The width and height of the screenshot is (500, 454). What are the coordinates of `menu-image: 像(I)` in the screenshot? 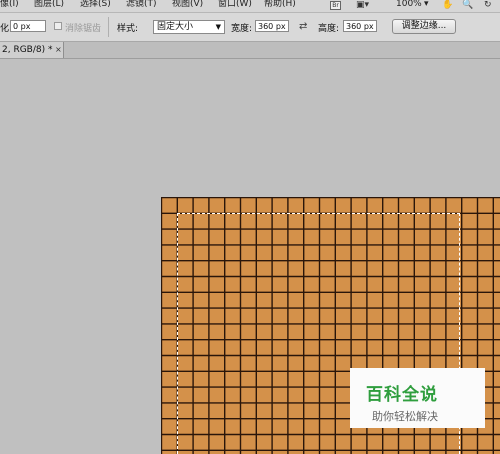 It's located at (9, 5).